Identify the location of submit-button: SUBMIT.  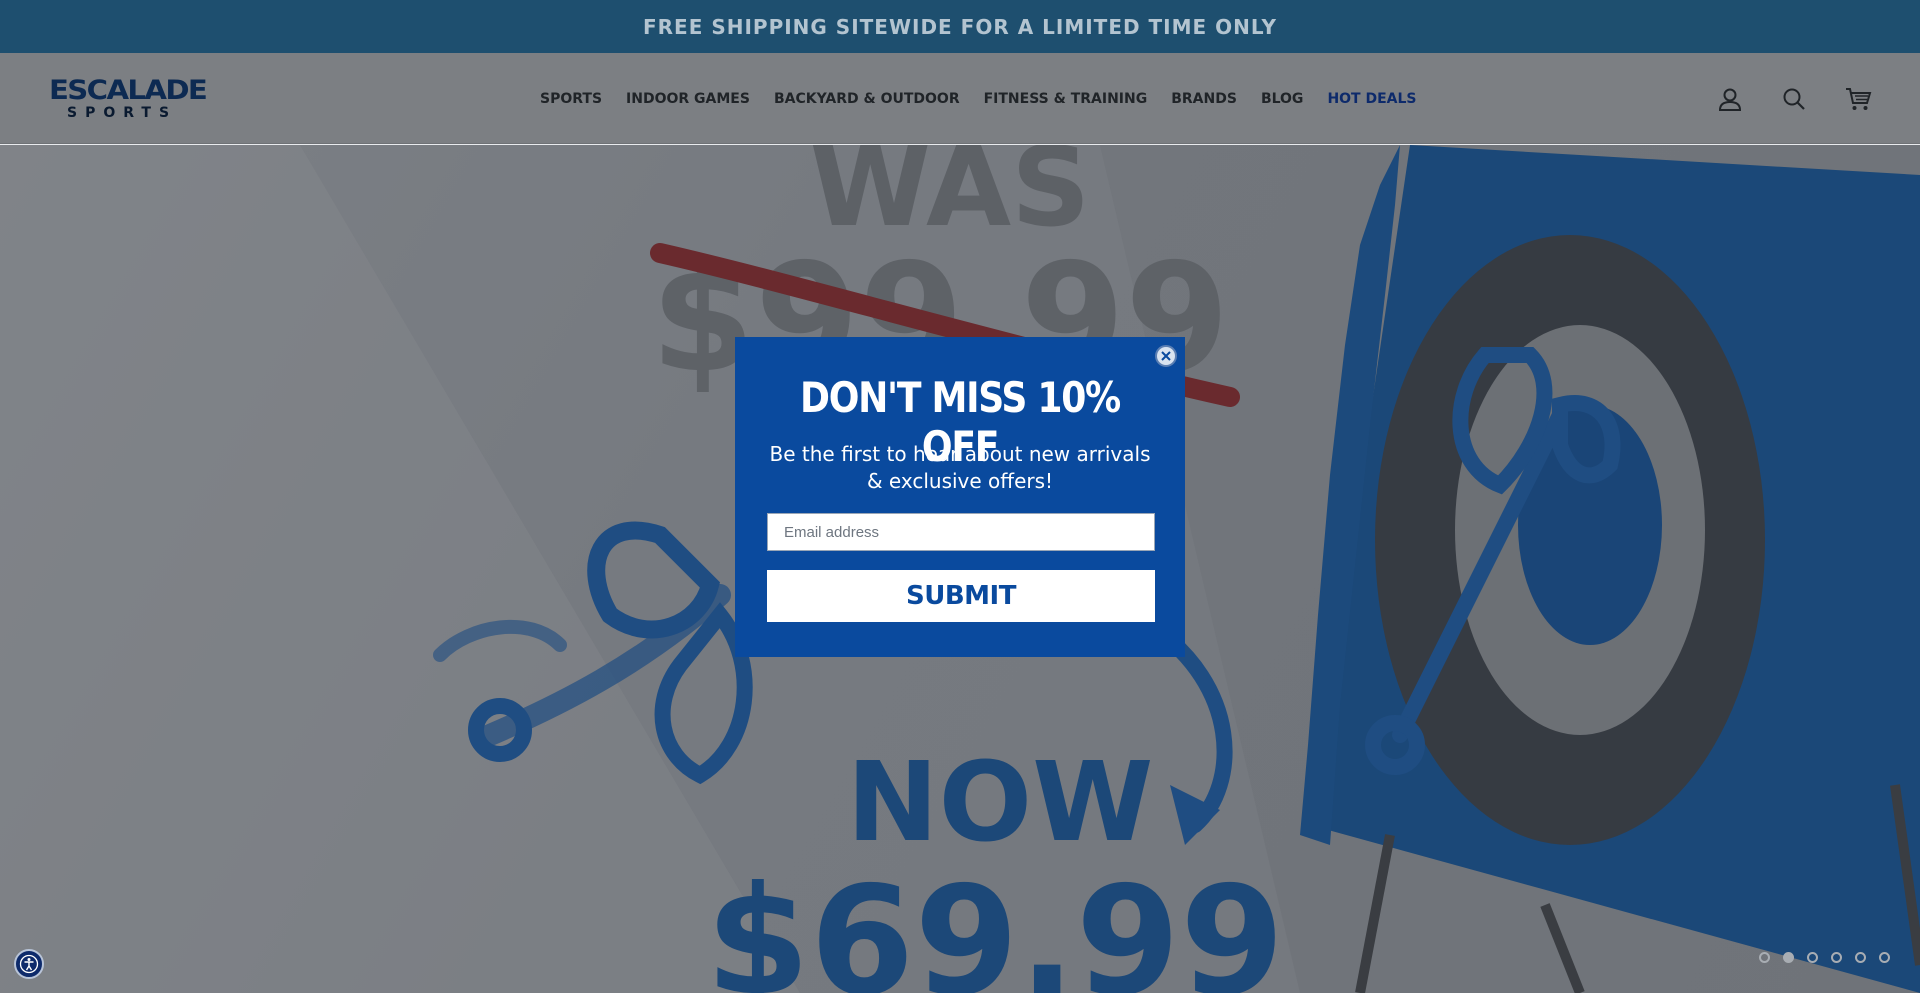
(961, 596).